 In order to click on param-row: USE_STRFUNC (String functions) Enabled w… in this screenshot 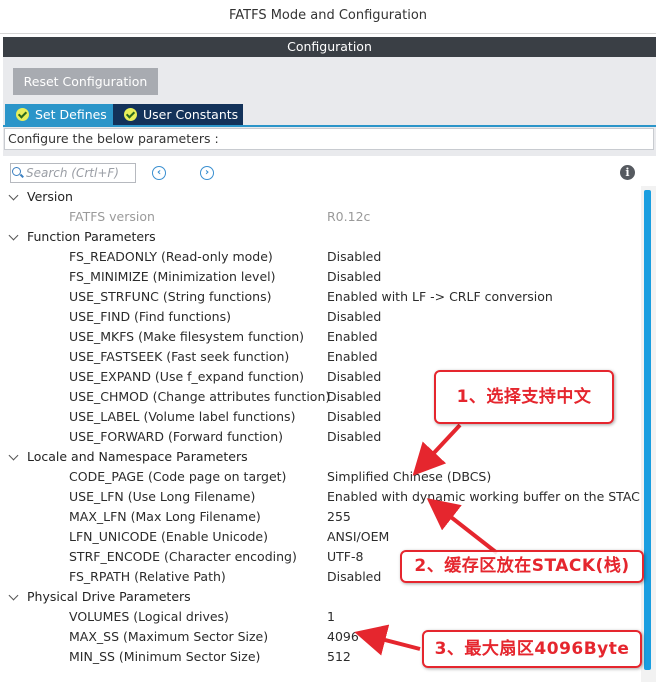, I will do `click(322, 297)`.